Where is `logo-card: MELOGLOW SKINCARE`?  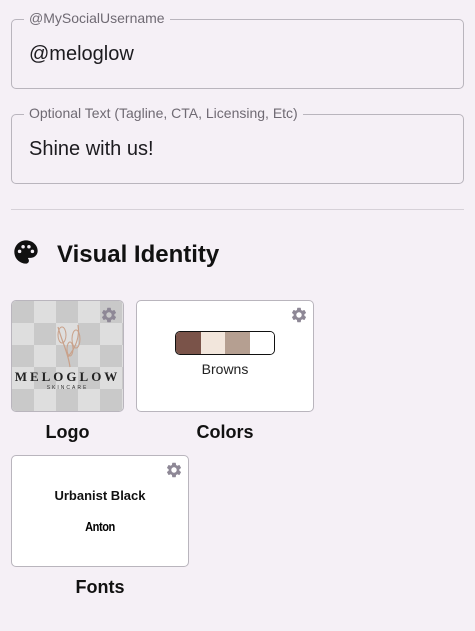 logo-card: MELOGLOW SKINCARE is located at coordinates (67, 356).